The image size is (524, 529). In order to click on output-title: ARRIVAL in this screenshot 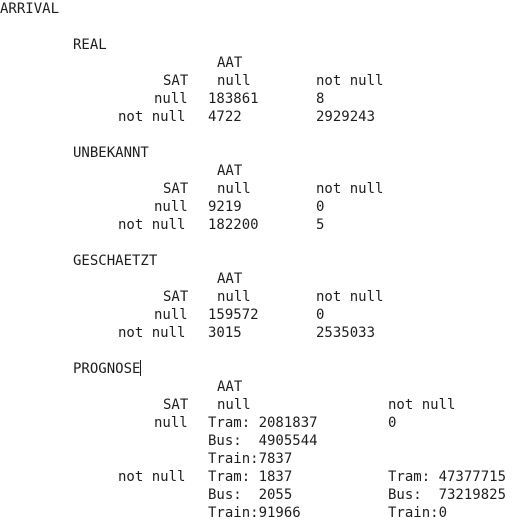, I will do `click(30, 9)`.